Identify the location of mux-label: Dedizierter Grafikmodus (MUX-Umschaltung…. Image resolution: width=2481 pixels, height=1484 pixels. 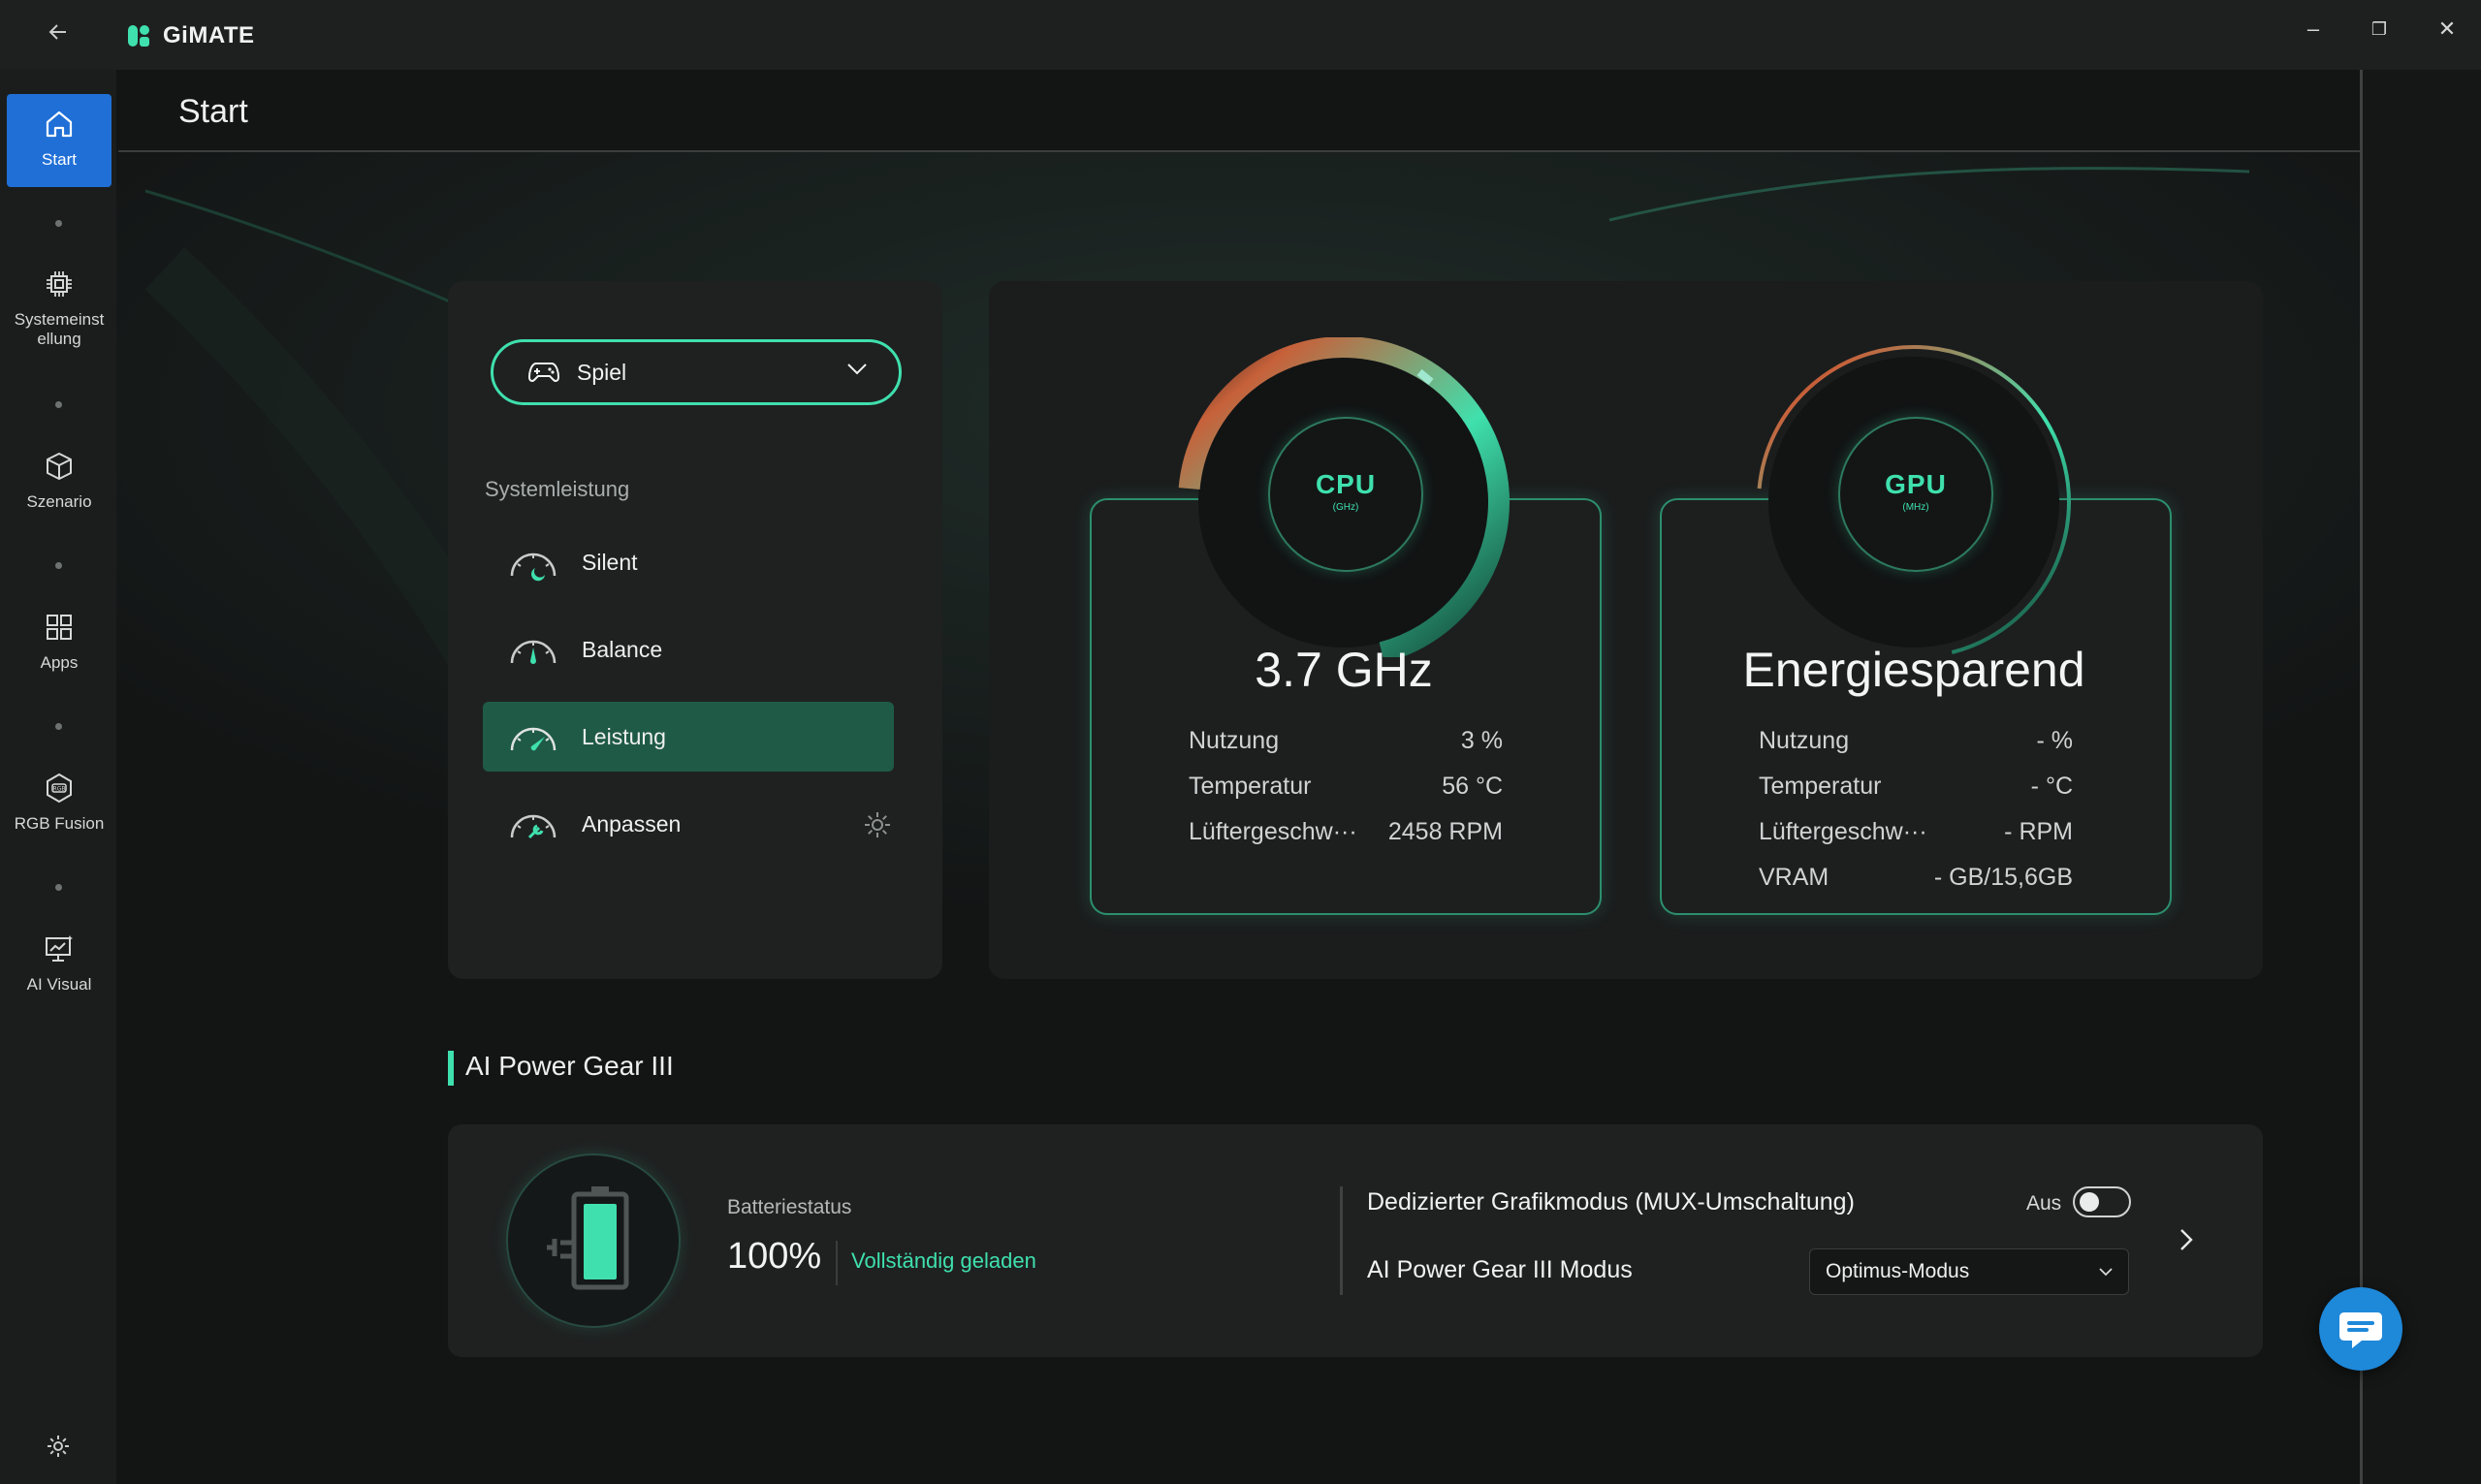
(1611, 1202).